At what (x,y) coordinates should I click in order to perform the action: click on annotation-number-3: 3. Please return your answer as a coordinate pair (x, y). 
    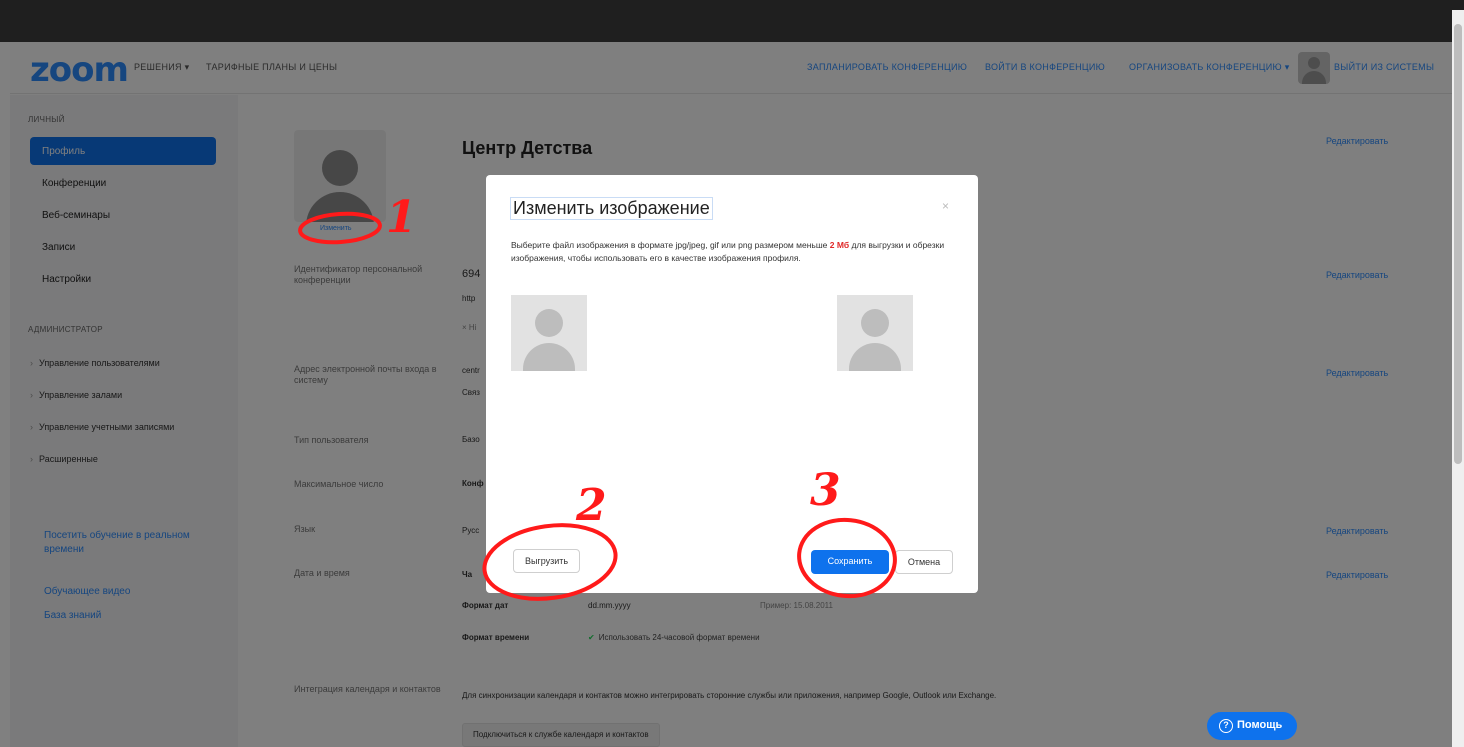
    Looking at the image, I should click on (825, 490).